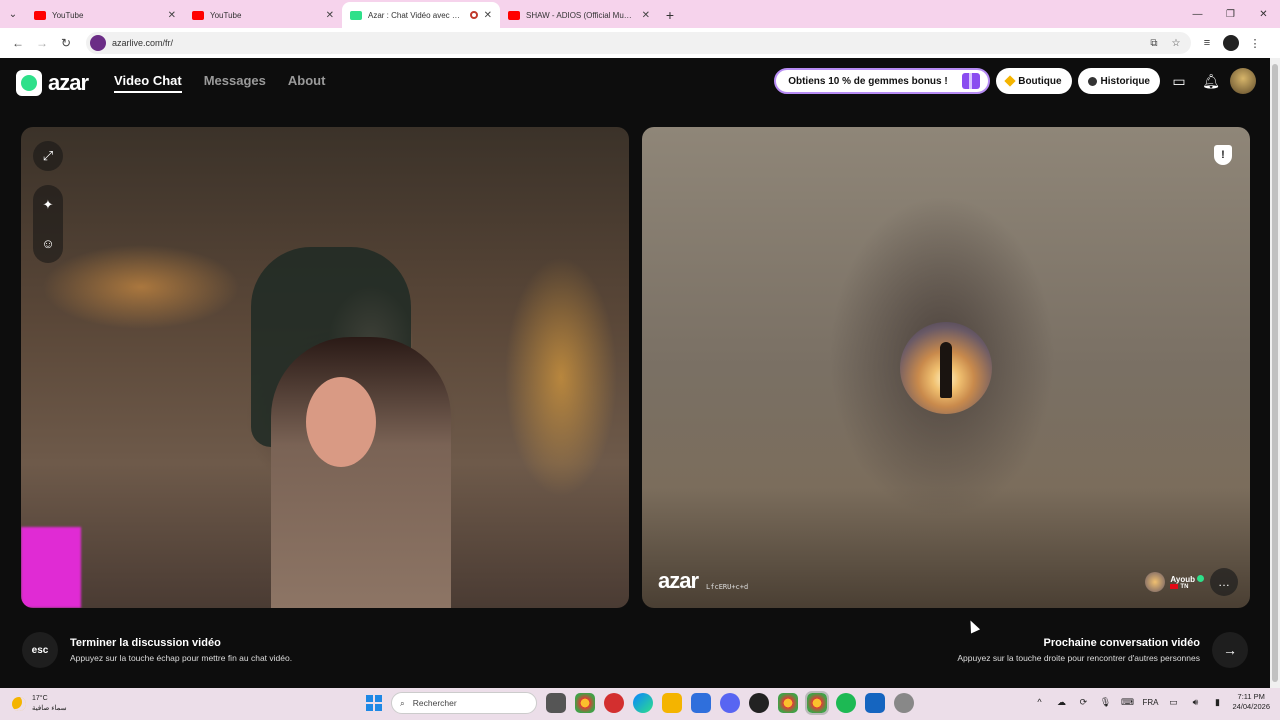  What do you see at coordinates (1275, 373) in the screenshot?
I see `page-scrollbar` at bounding box center [1275, 373].